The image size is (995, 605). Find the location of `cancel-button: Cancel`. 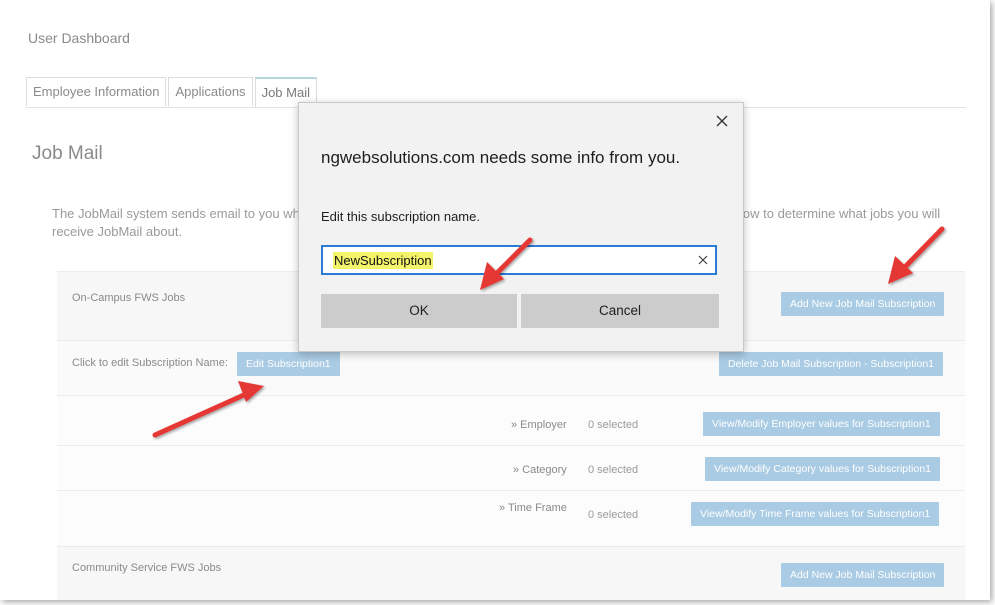

cancel-button: Cancel is located at coordinates (620, 311).